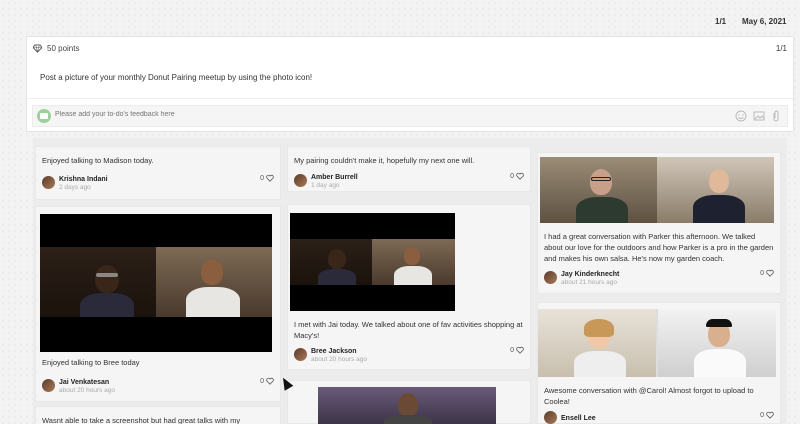 The image size is (800, 424). I want to click on post-card, so click(409, 402).